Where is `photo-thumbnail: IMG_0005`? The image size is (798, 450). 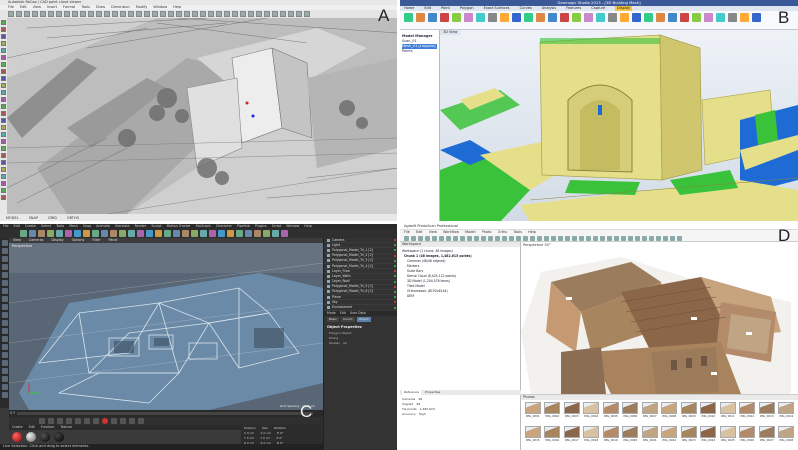 photo-thumbnail: IMG_0005 is located at coordinates (611, 413).